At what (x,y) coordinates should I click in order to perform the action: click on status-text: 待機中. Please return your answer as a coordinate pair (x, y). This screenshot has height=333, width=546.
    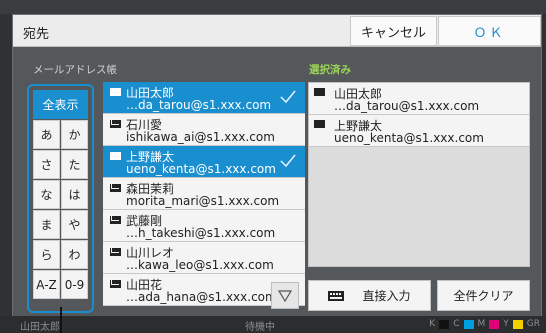
    Looking at the image, I should click on (260, 327).